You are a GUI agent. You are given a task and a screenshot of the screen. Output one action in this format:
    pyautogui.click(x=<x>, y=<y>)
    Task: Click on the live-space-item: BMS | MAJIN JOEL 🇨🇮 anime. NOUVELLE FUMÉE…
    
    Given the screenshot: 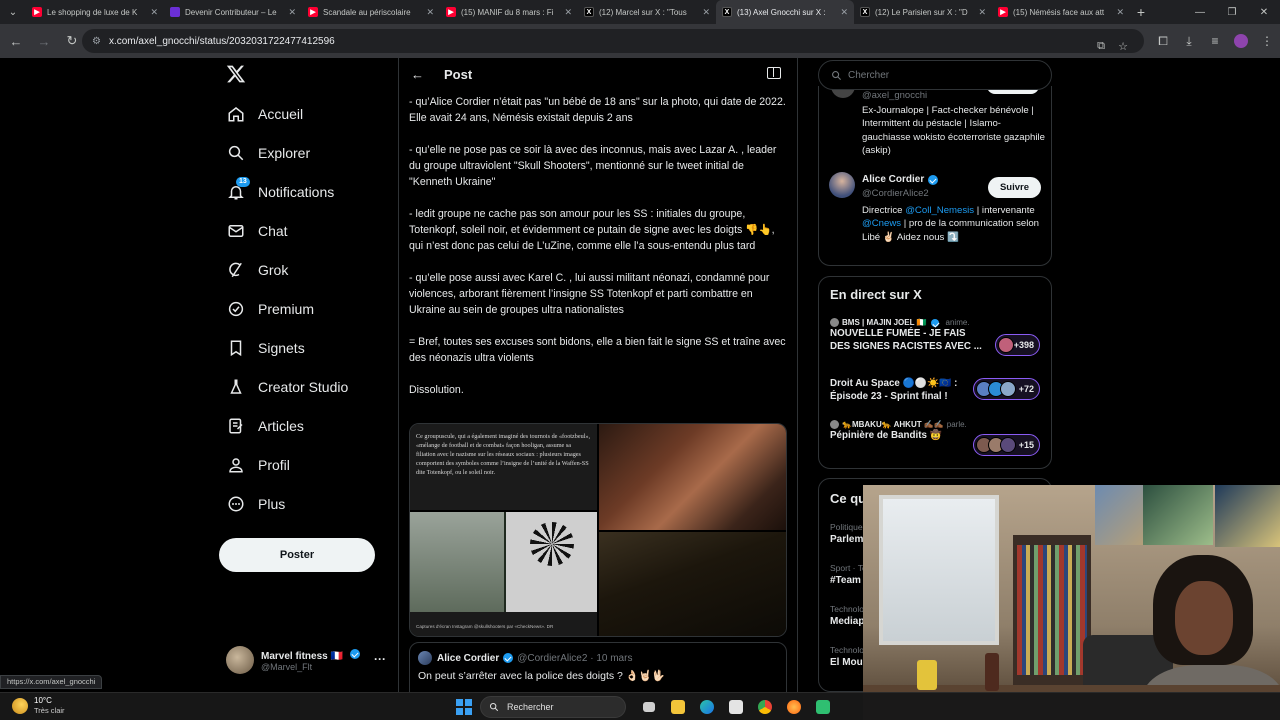 What is the action you would take?
    pyautogui.click(x=935, y=337)
    